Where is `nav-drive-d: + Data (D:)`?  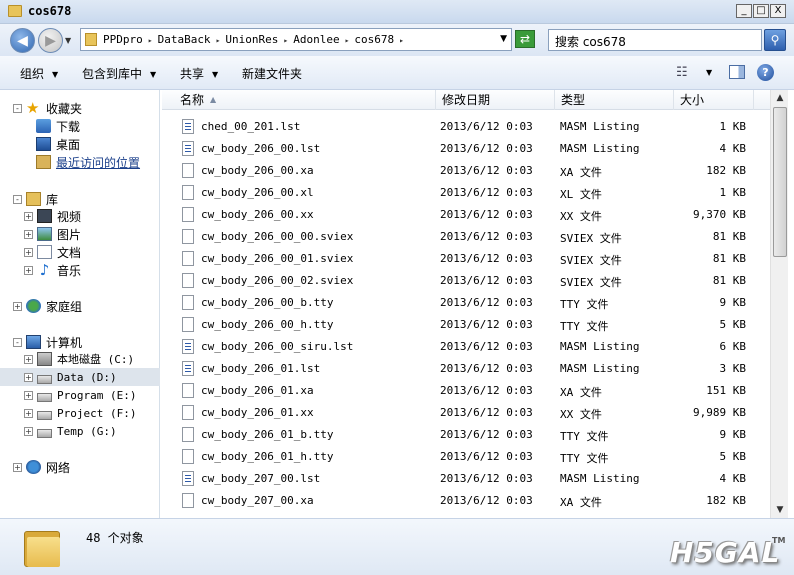
nav-drive-d: + Data (D:) is located at coordinates (80, 377).